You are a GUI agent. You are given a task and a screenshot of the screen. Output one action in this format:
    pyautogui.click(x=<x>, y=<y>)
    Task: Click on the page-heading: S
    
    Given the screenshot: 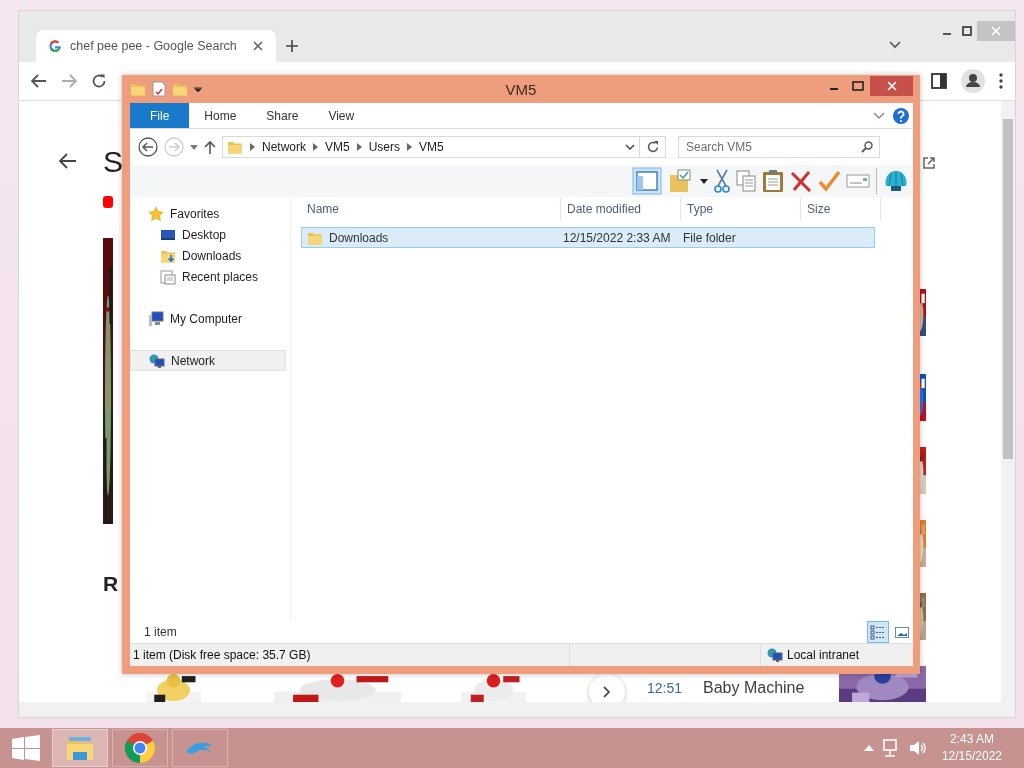 What is the action you would take?
    pyautogui.click(x=113, y=162)
    